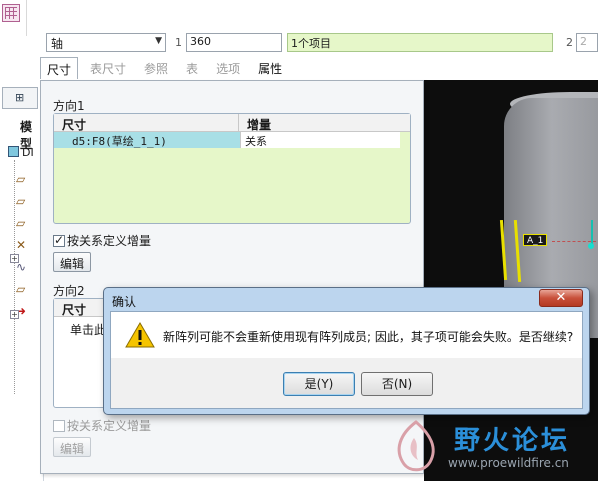  I want to click on drag-handle-dot, so click(591, 246).